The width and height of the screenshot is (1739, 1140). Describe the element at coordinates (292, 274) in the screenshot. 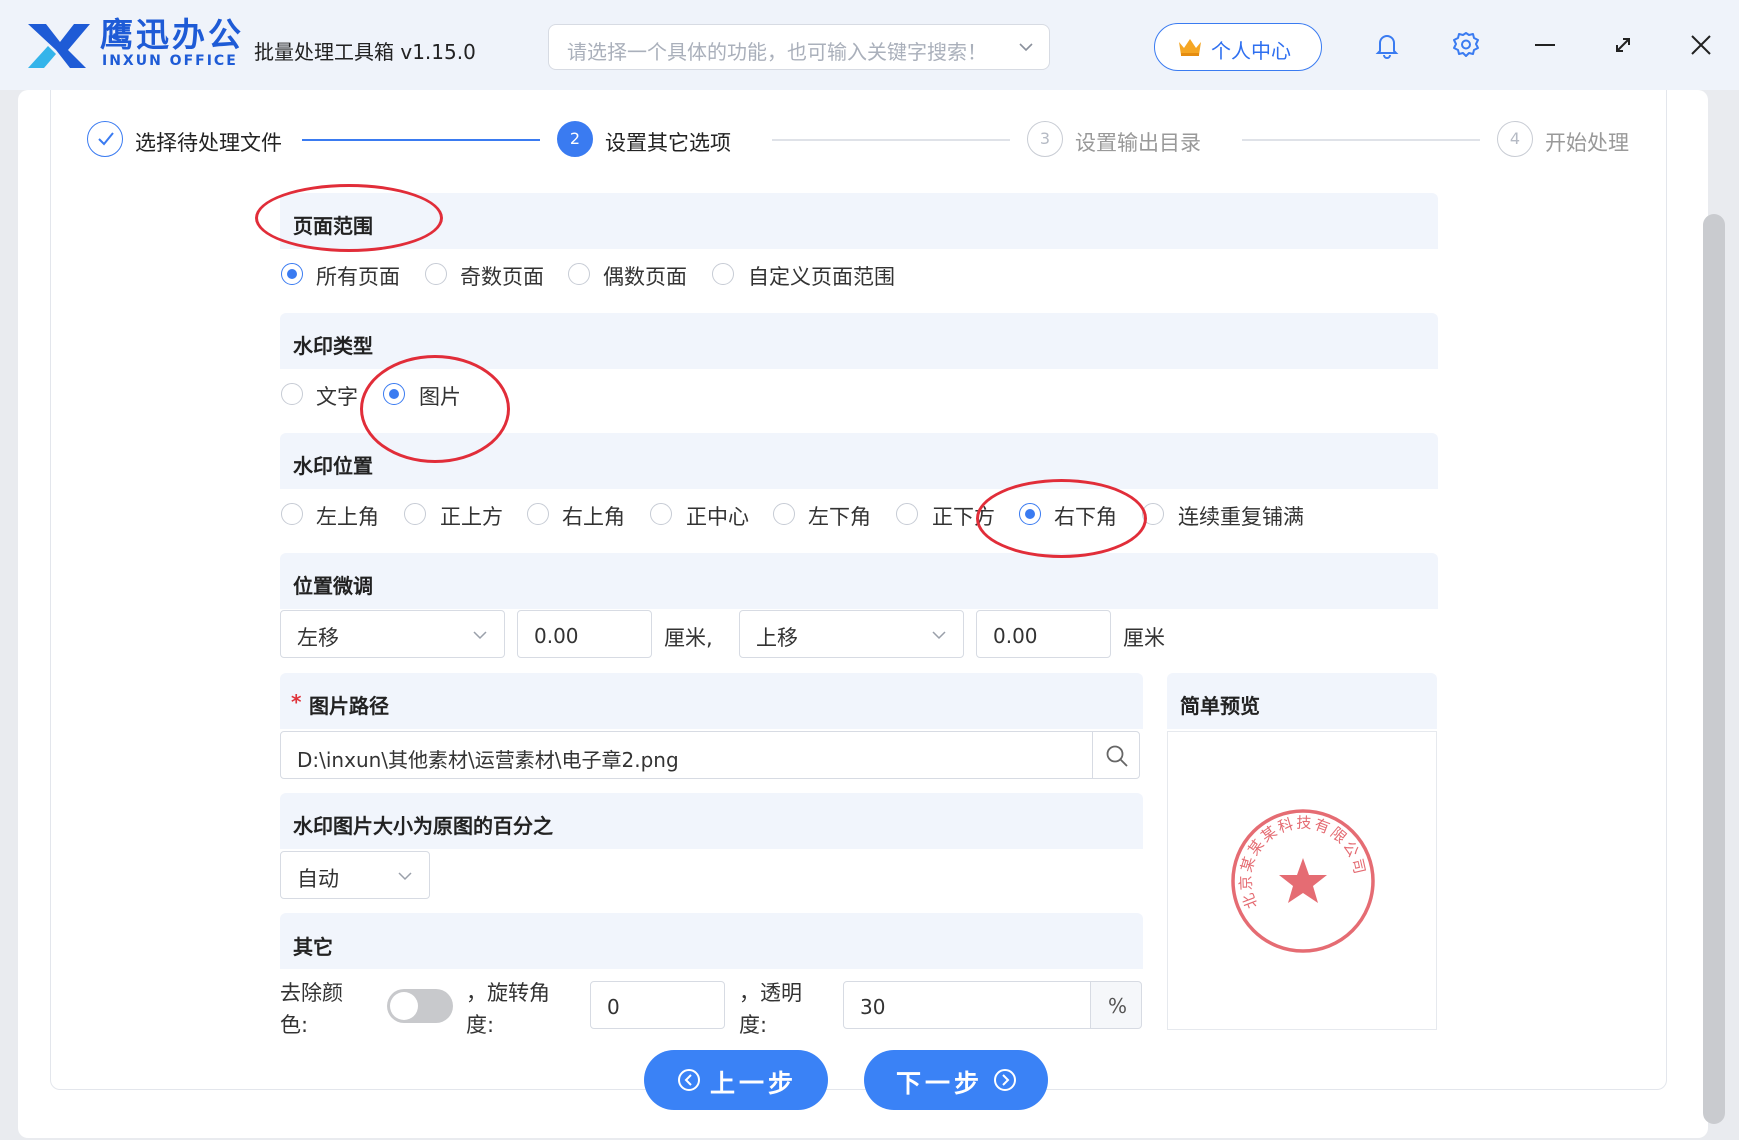

I see `radio-all-pages` at that location.